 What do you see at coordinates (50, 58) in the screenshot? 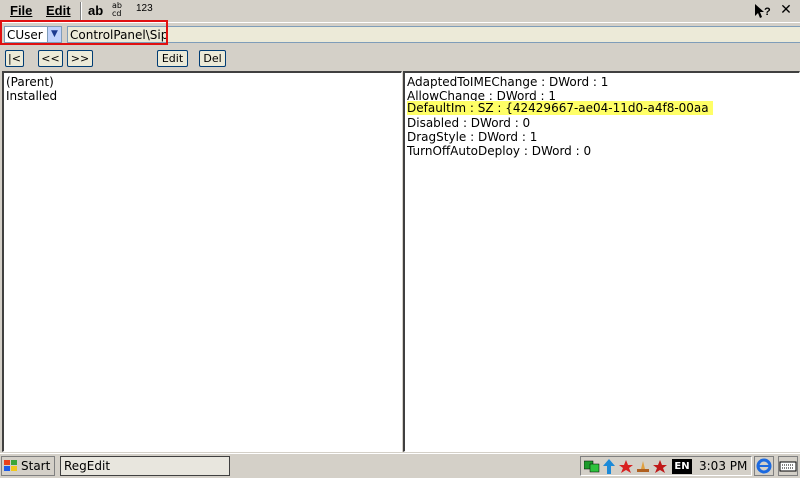
I see `back-button: <<` at bounding box center [50, 58].